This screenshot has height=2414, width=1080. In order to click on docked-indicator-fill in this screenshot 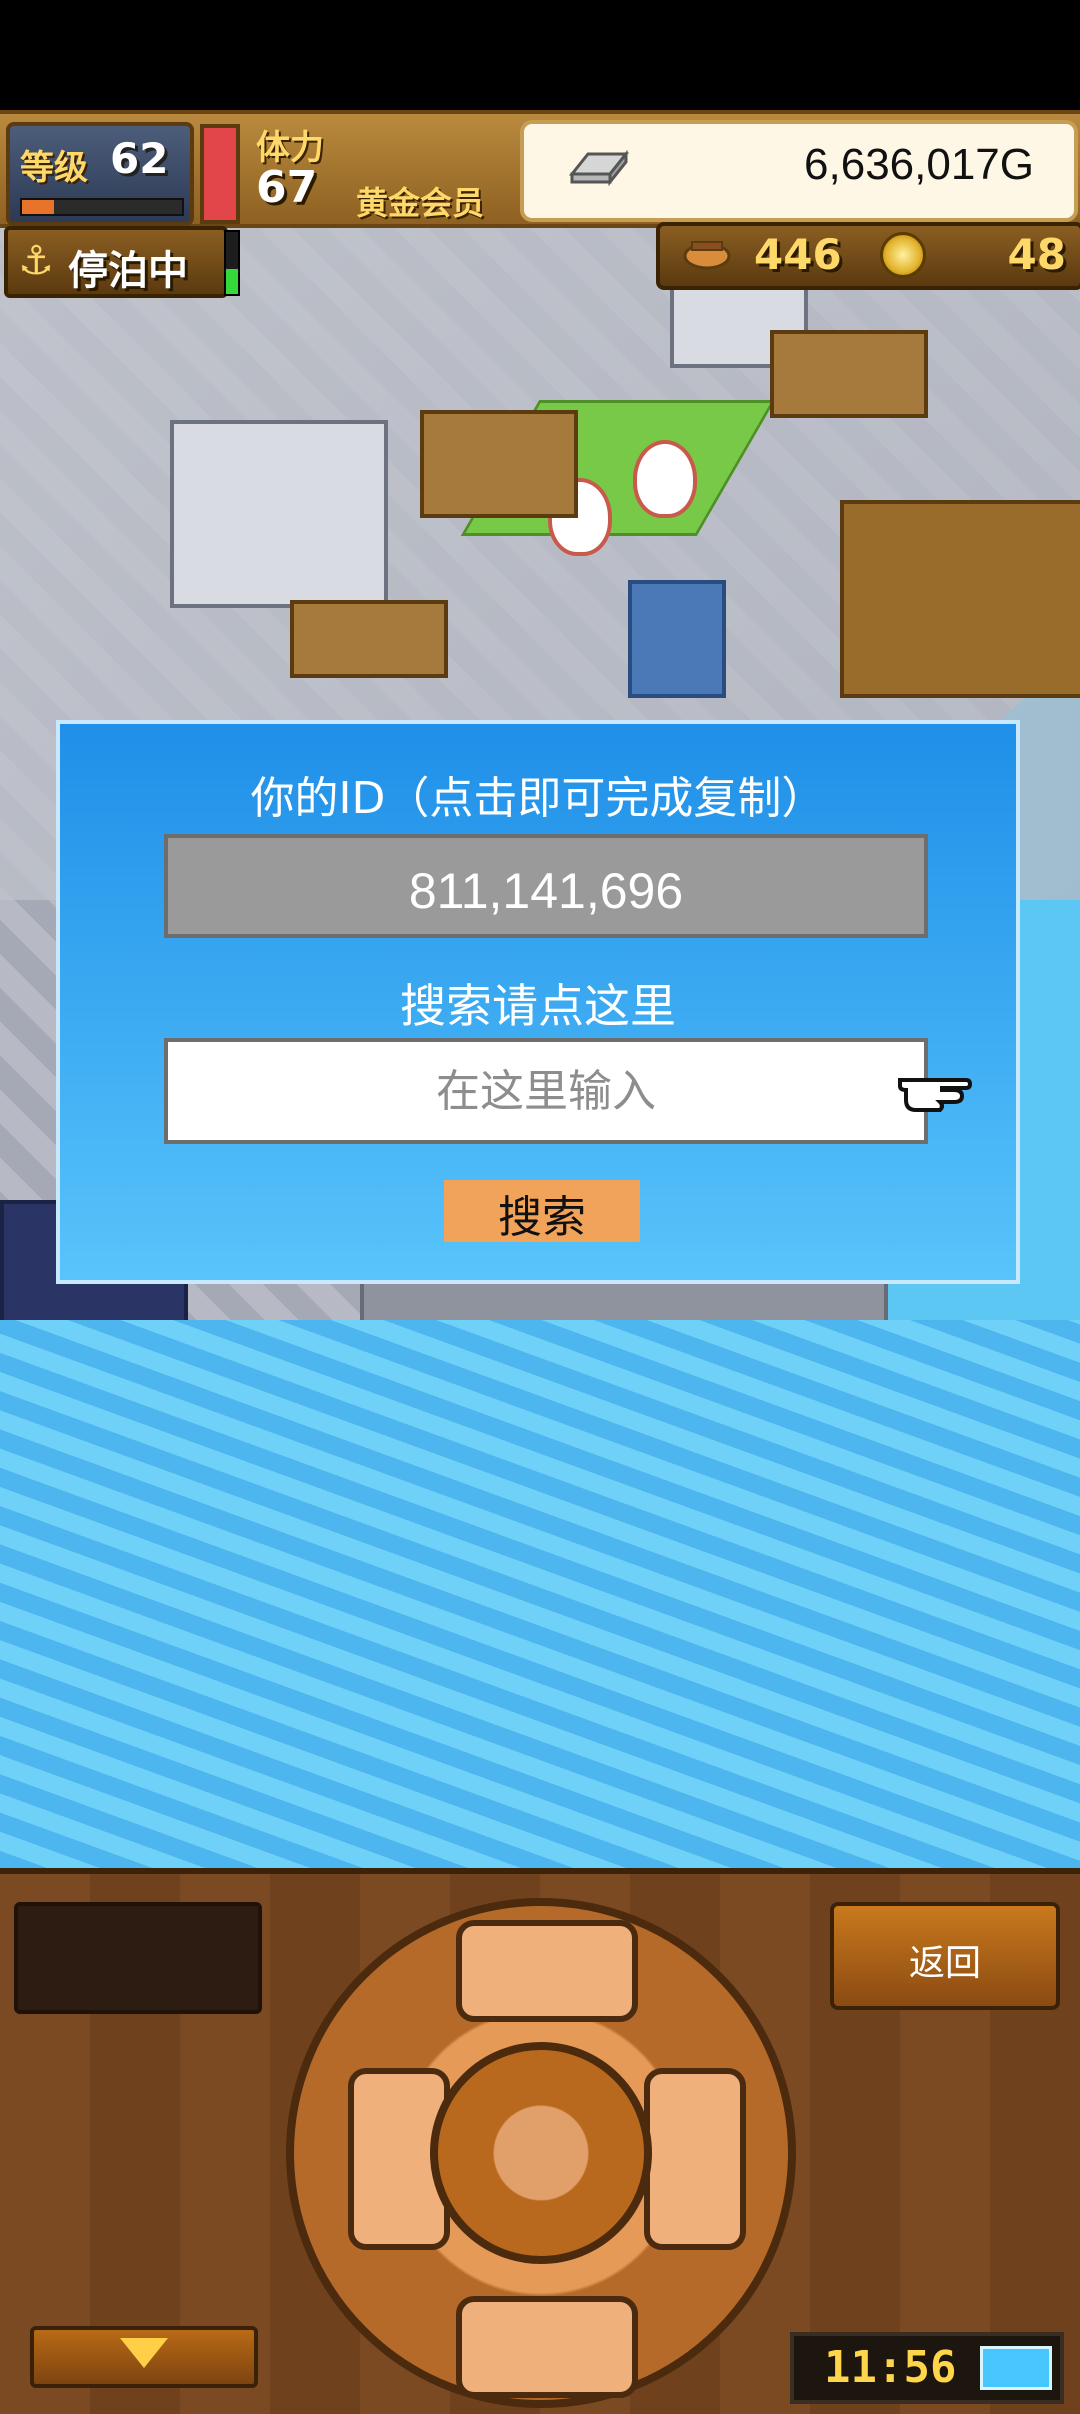, I will do `click(232, 281)`.